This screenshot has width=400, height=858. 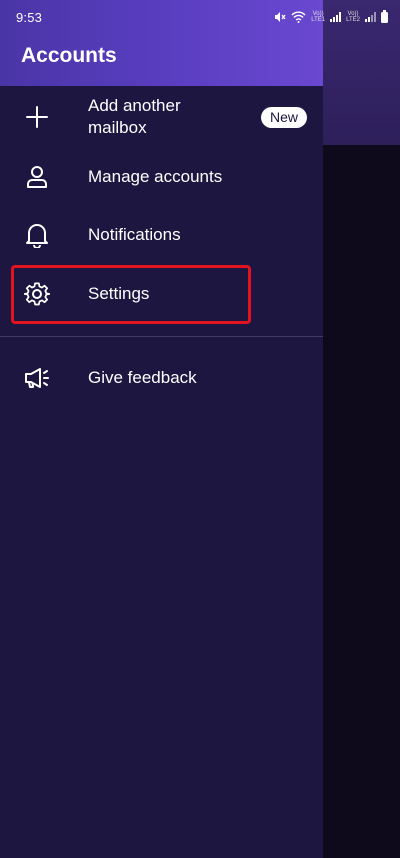 What do you see at coordinates (69, 55) in the screenshot?
I see `drawer-title: Accounts` at bounding box center [69, 55].